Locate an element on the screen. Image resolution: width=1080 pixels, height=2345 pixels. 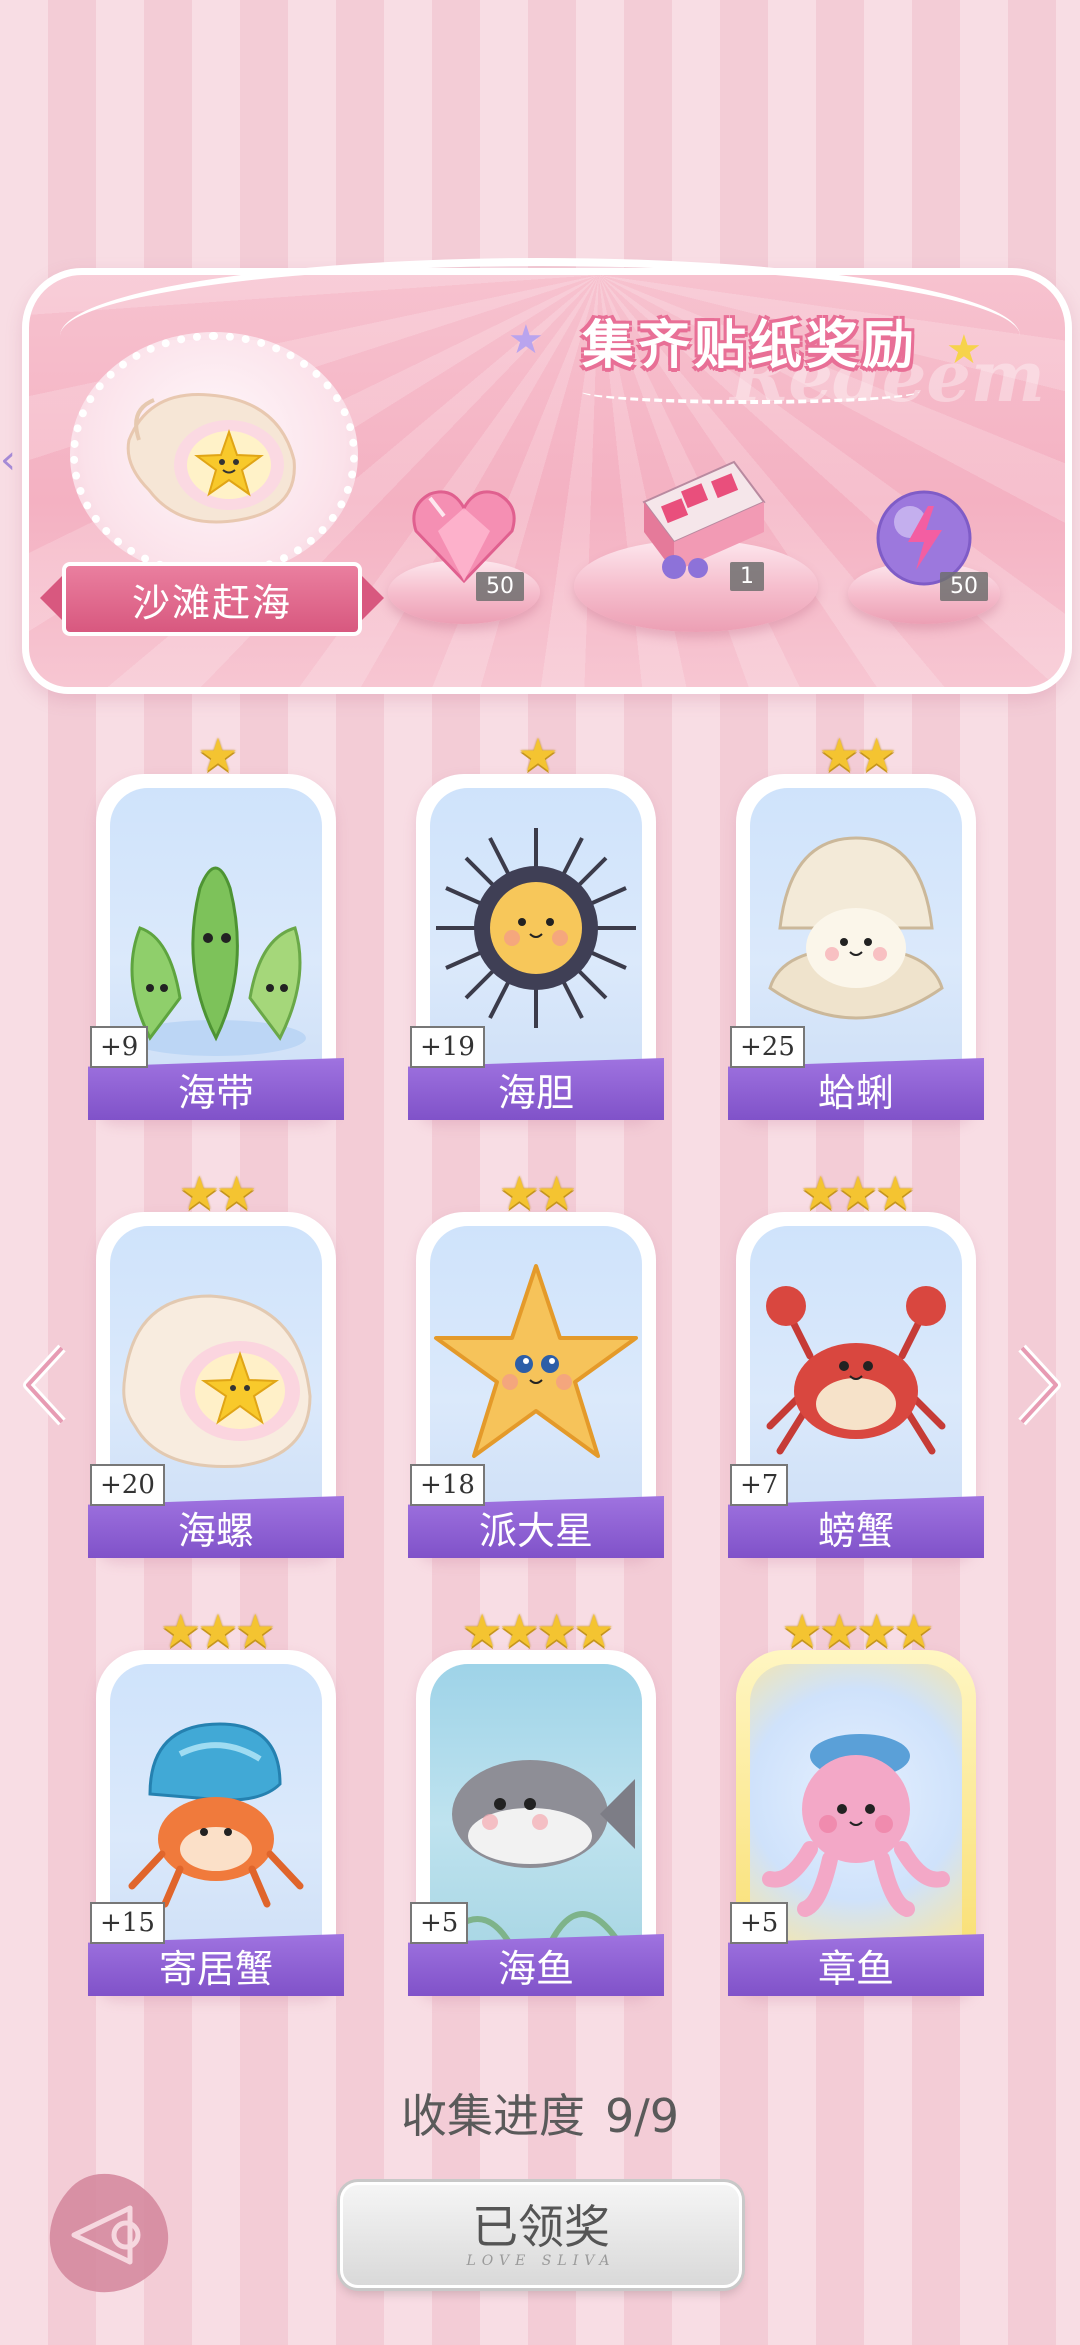
reward-count: 1 is located at coordinates (747, 576).